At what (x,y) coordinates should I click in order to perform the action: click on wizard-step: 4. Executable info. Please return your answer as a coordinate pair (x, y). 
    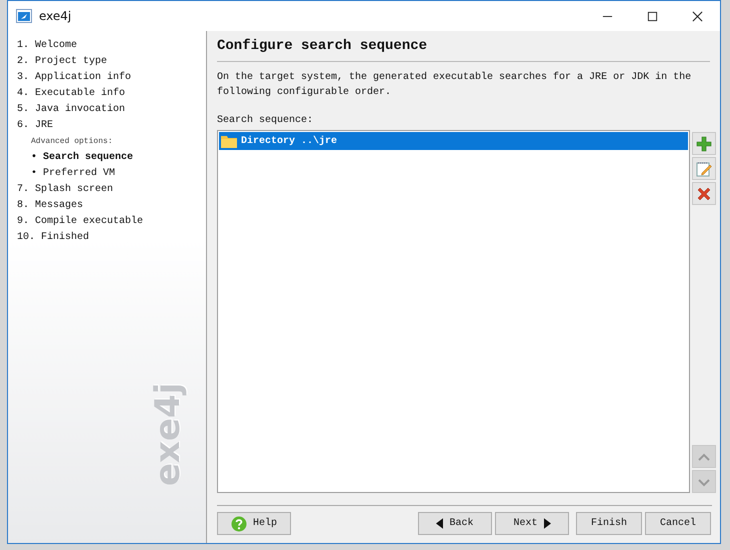
    Looking at the image, I should click on (111, 94).